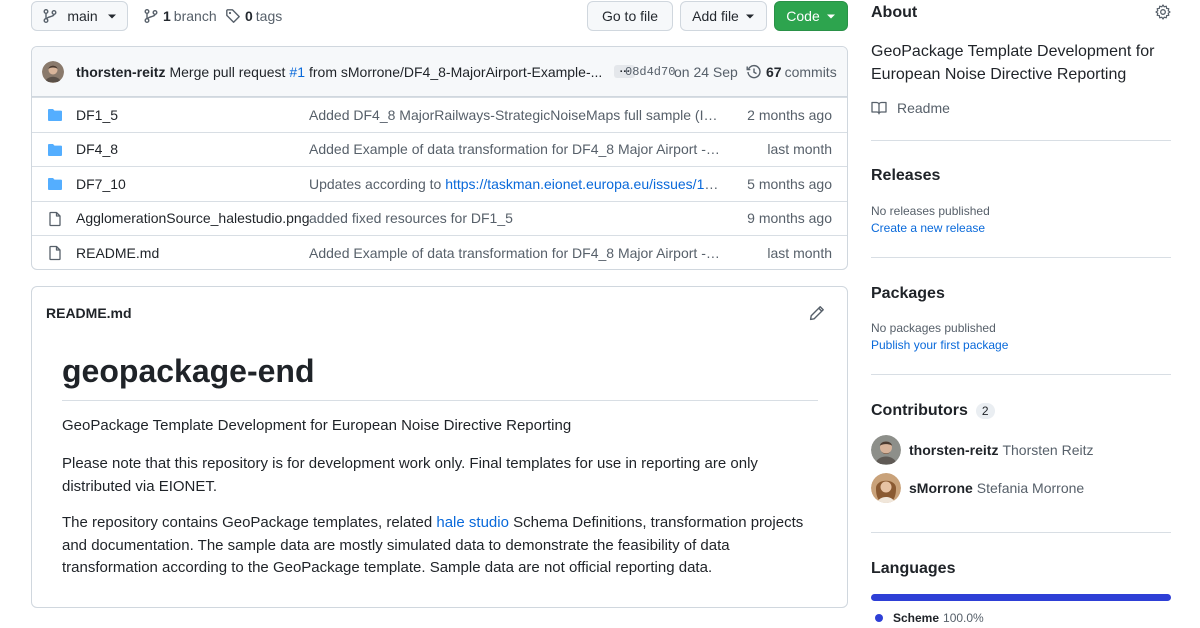 Image resolution: width=1200 pixels, height=628 pixels. What do you see at coordinates (916, 618) in the screenshot?
I see `language-name: Scheme` at bounding box center [916, 618].